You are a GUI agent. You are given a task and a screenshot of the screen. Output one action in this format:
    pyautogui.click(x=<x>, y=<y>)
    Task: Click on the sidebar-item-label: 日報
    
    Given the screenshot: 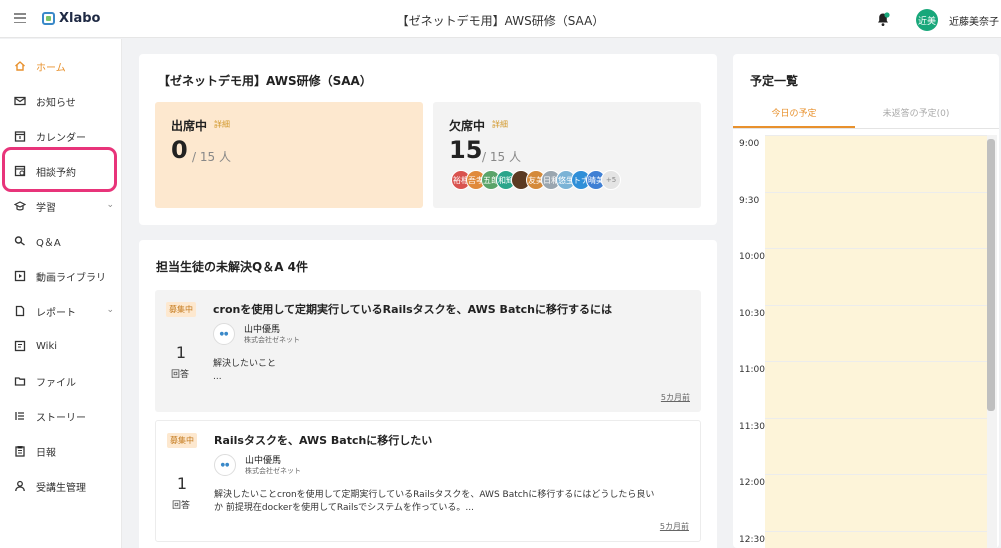 What is the action you would take?
    pyautogui.click(x=46, y=453)
    